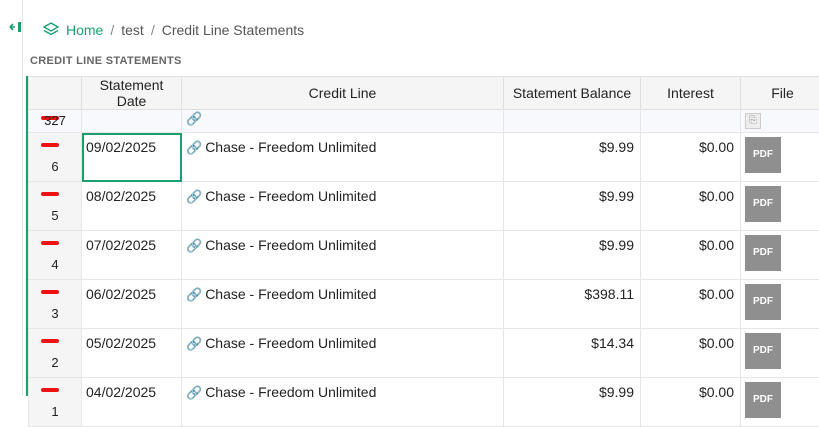 Image resolution: width=819 pixels, height=427 pixels. What do you see at coordinates (753, 121) in the screenshot?
I see `clip-icon: ⎘` at bounding box center [753, 121].